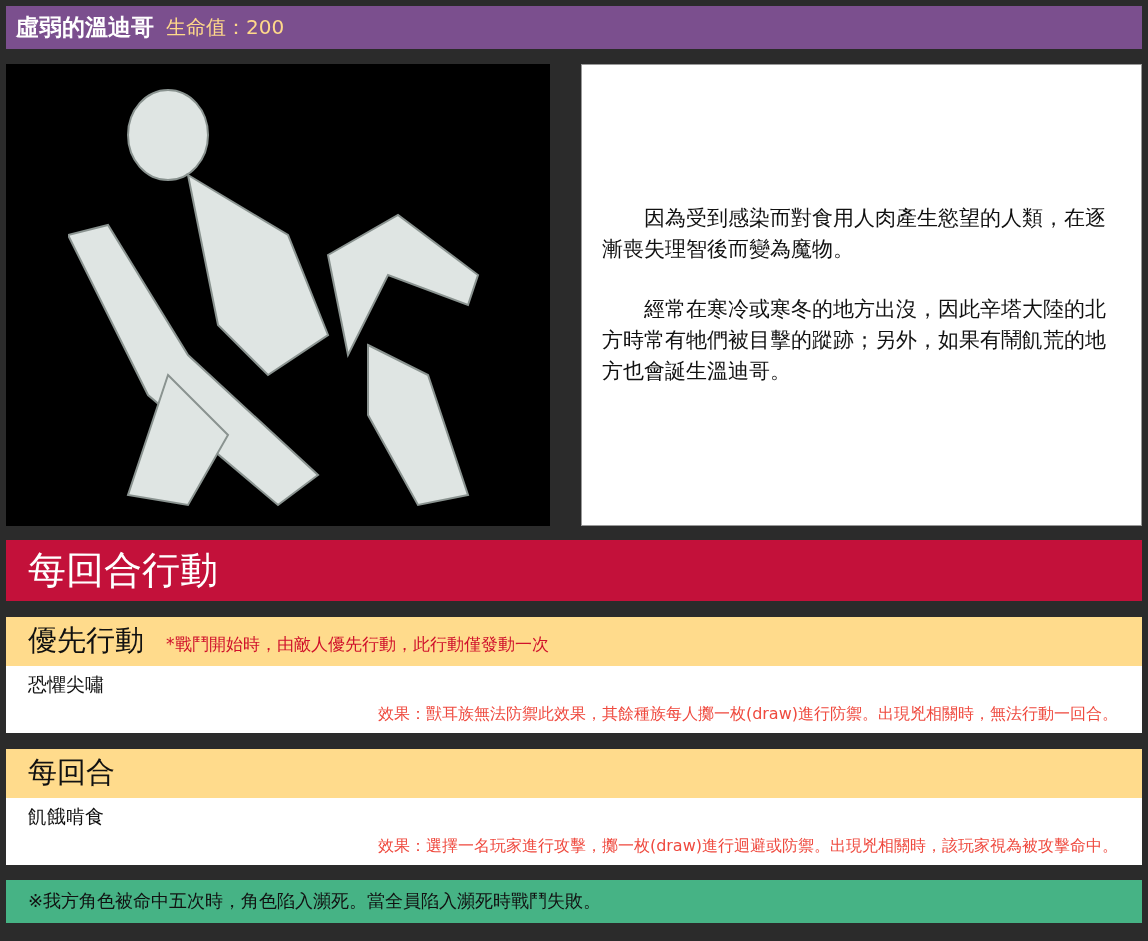  What do you see at coordinates (86, 641) in the screenshot?
I see `action-title: 優先行動` at bounding box center [86, 641].